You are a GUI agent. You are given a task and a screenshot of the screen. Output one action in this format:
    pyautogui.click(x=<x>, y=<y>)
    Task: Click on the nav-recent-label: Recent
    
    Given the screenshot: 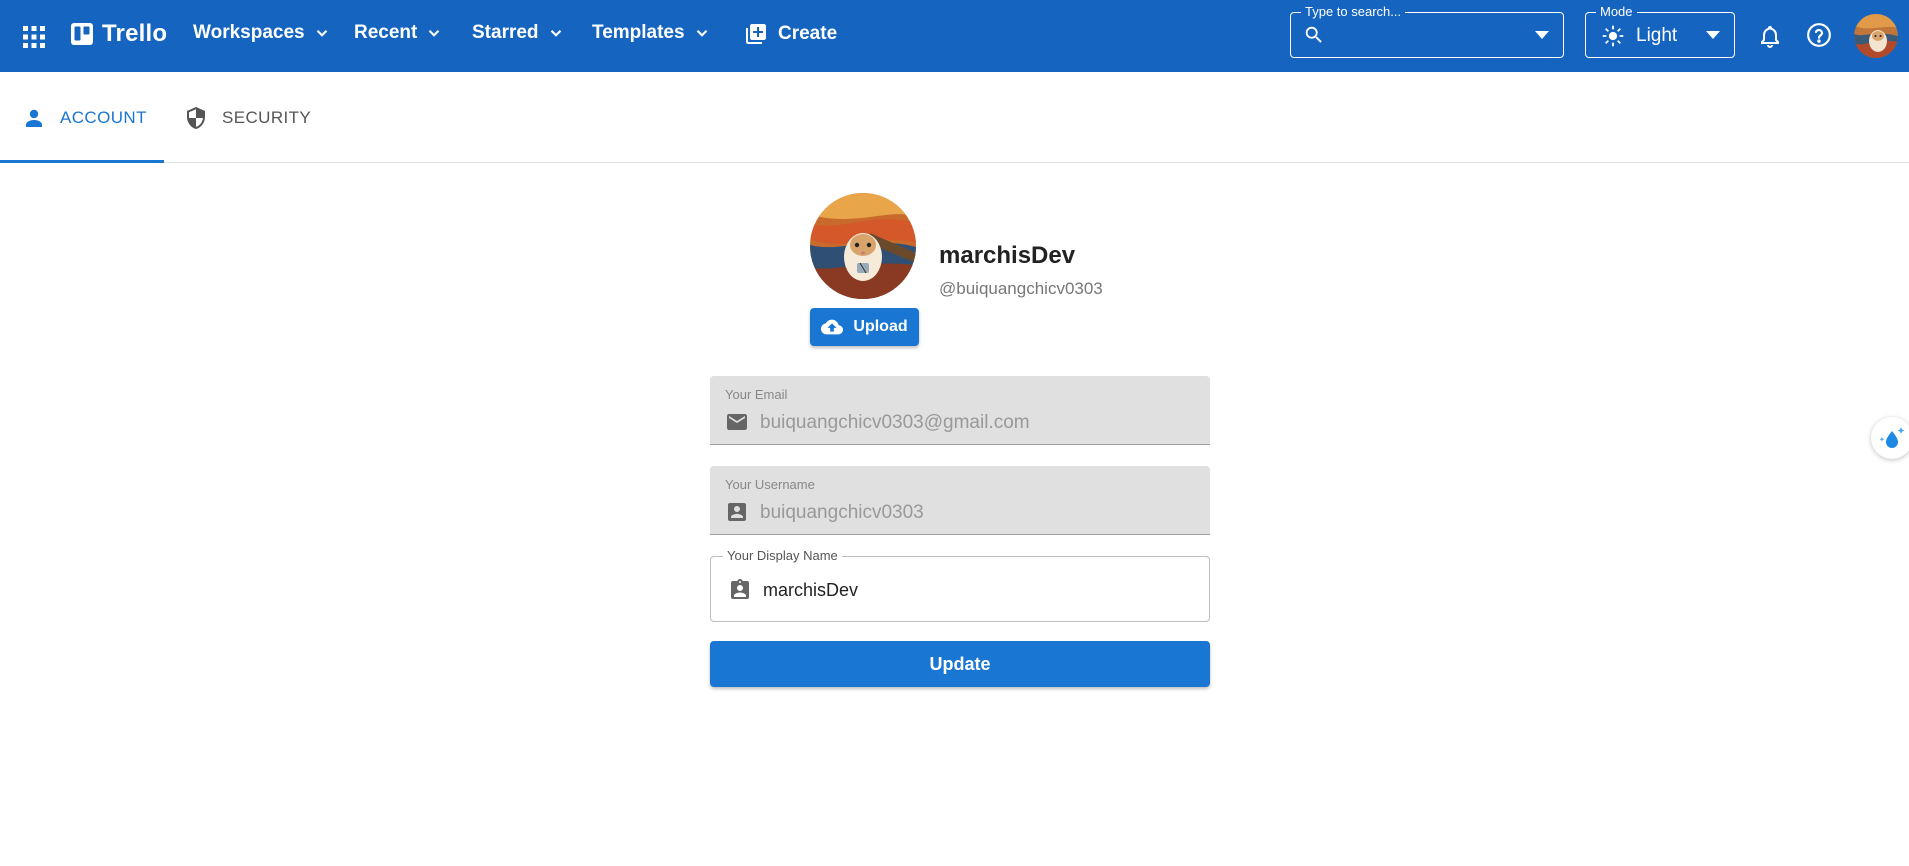 What is the action you would take?
    pyautogui.click(x=386, y=32)
    